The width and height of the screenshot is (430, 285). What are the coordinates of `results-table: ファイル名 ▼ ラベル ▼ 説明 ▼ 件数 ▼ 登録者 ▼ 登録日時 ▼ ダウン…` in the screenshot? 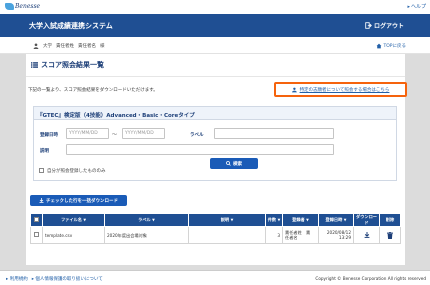 It's located at (215, 228).